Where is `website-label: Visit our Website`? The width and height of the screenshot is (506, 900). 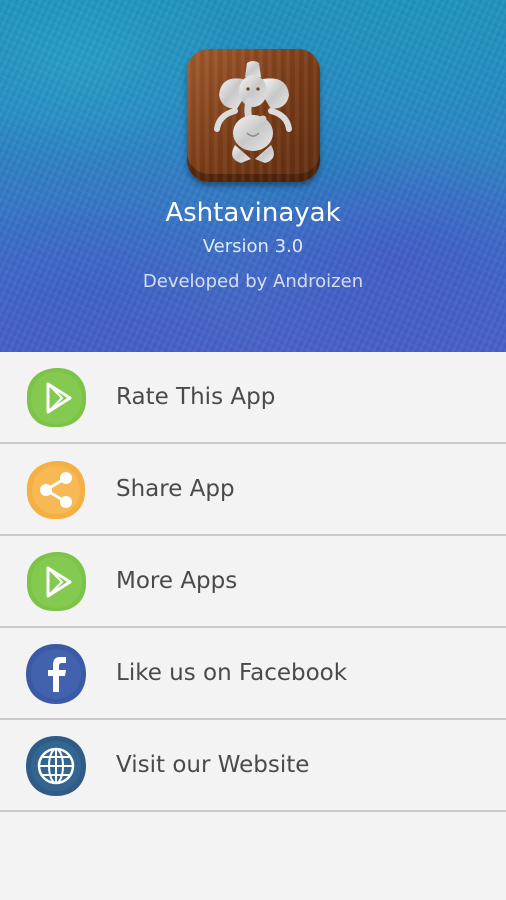 website-label: Visit our Website is located at coordinates (213, 765).